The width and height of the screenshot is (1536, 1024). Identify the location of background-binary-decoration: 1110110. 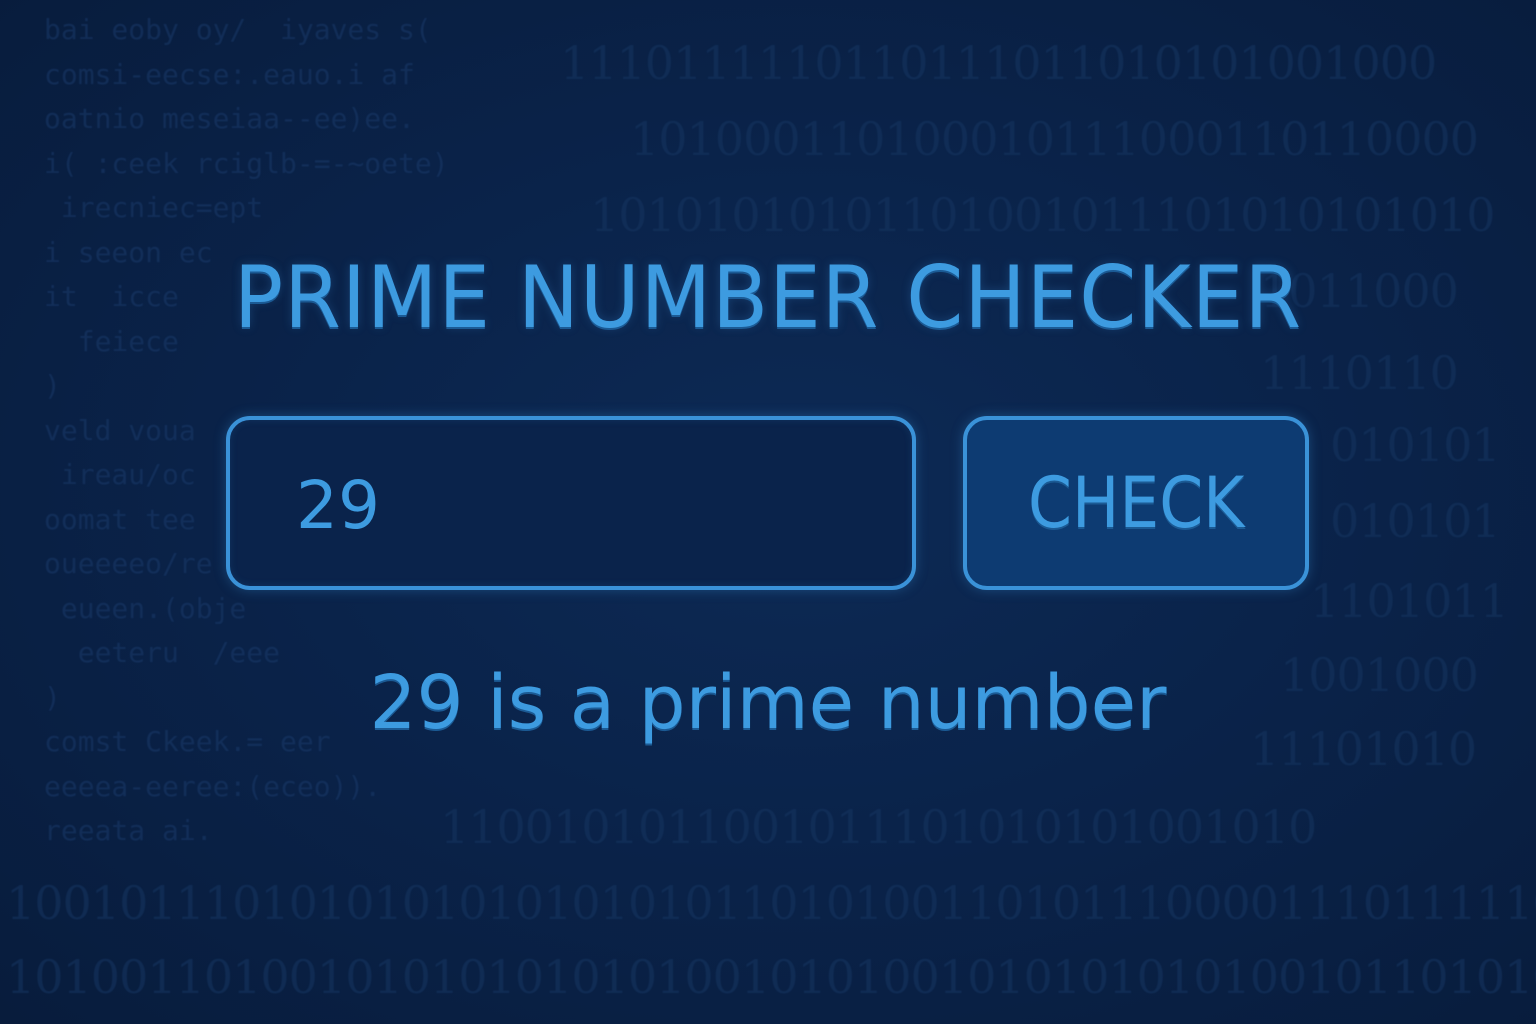
(1359, 373).